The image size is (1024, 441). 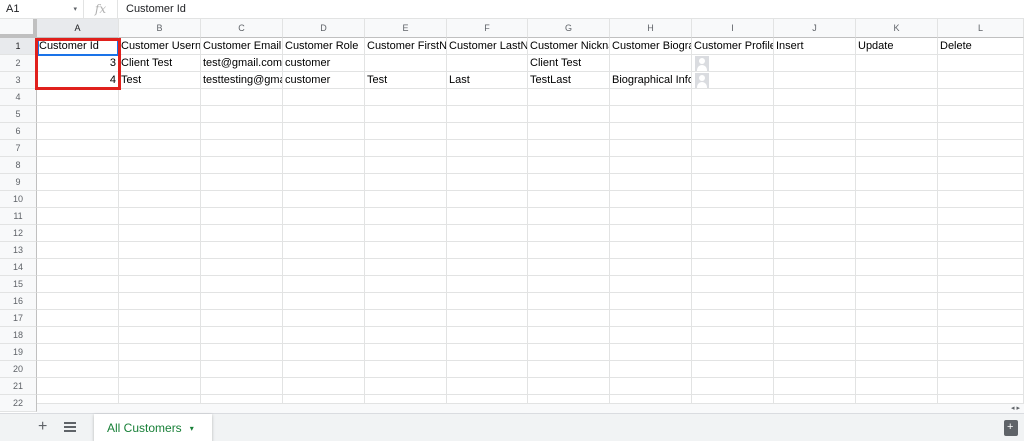 I want to click on cell-c3: testtesting@gma, so click(x=242, y=80).